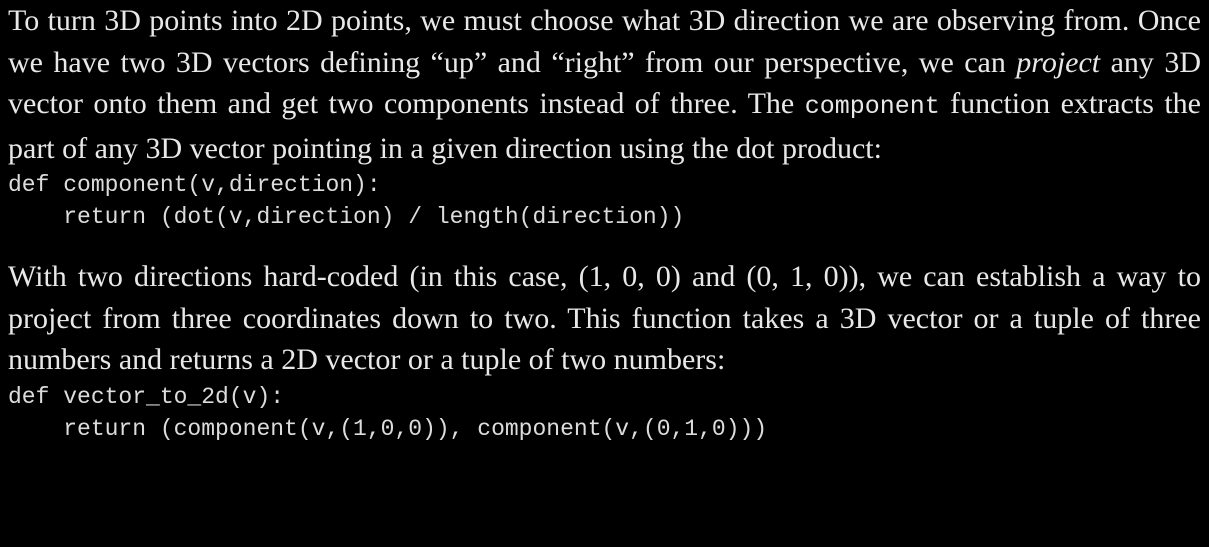  I want to click on code-line: def vector_to_2d(v):, so click(146, 396).